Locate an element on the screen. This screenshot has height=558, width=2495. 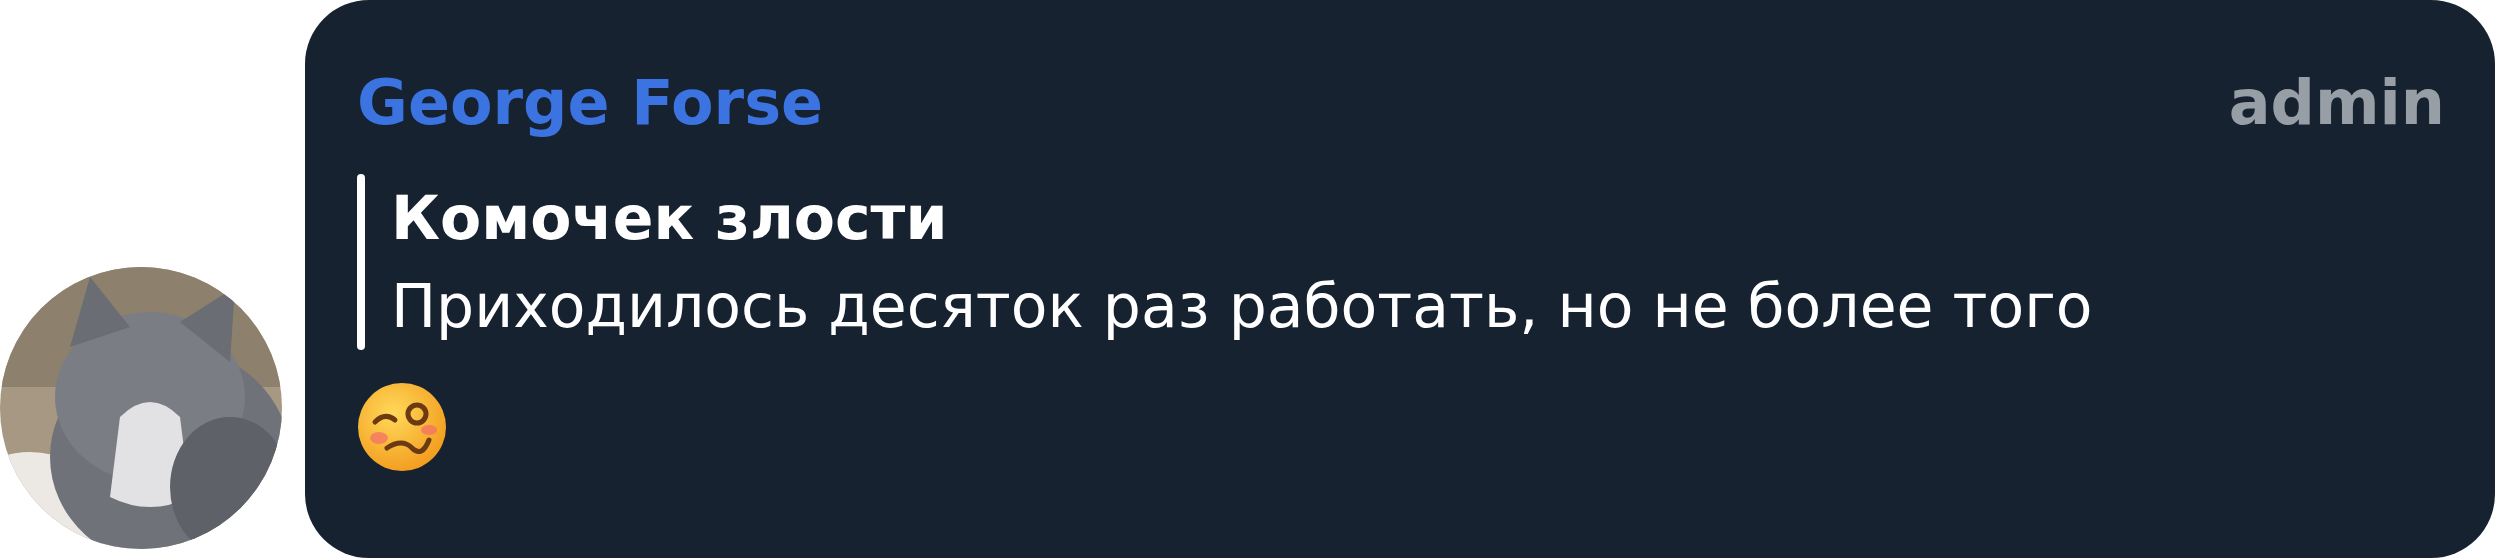
role-label: admin is located at coordinates (2336, 103).